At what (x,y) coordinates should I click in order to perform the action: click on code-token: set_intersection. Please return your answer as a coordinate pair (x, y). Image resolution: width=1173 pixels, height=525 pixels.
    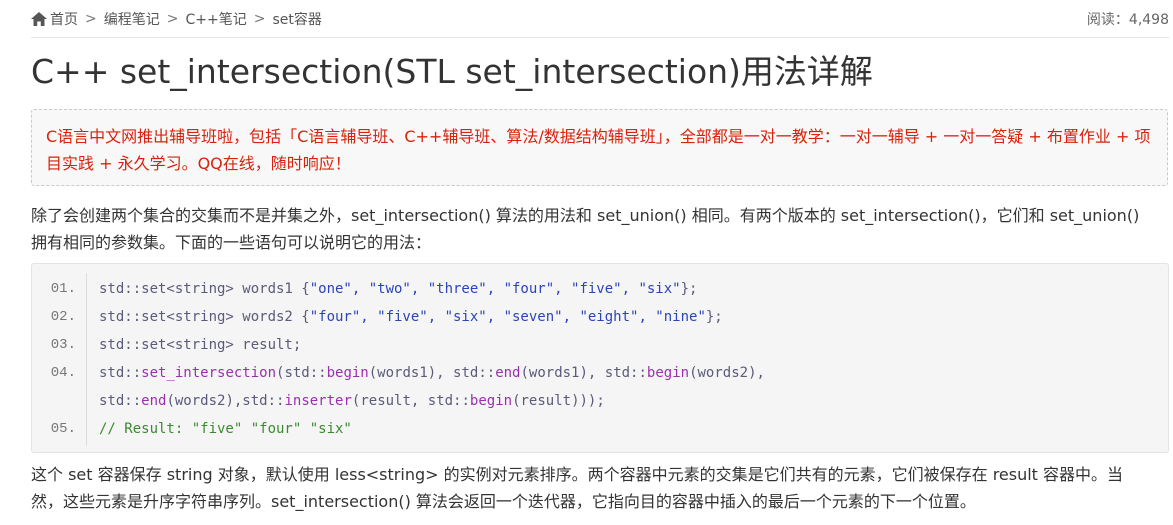
    Looking at the image, I should click on (209, 373).